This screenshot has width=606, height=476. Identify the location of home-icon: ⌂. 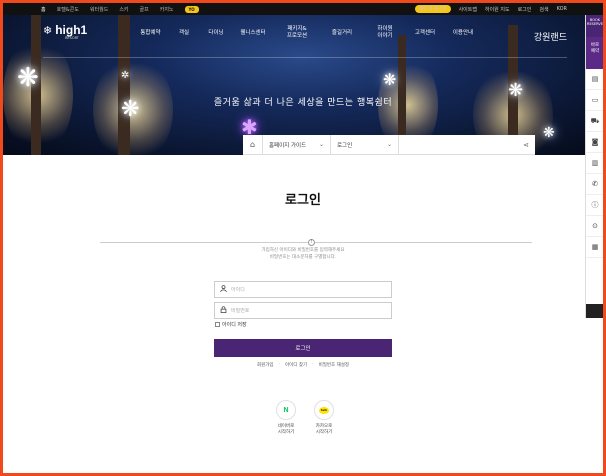
(253, 144).